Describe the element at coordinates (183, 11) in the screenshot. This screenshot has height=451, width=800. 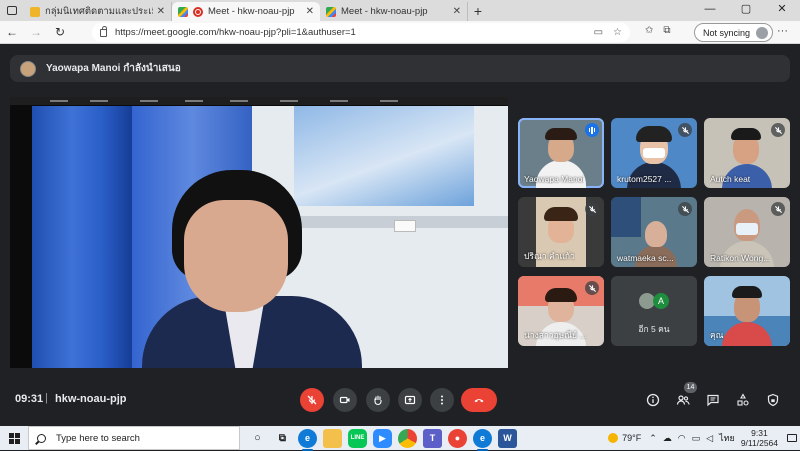
I see `meet-icon` at that location.